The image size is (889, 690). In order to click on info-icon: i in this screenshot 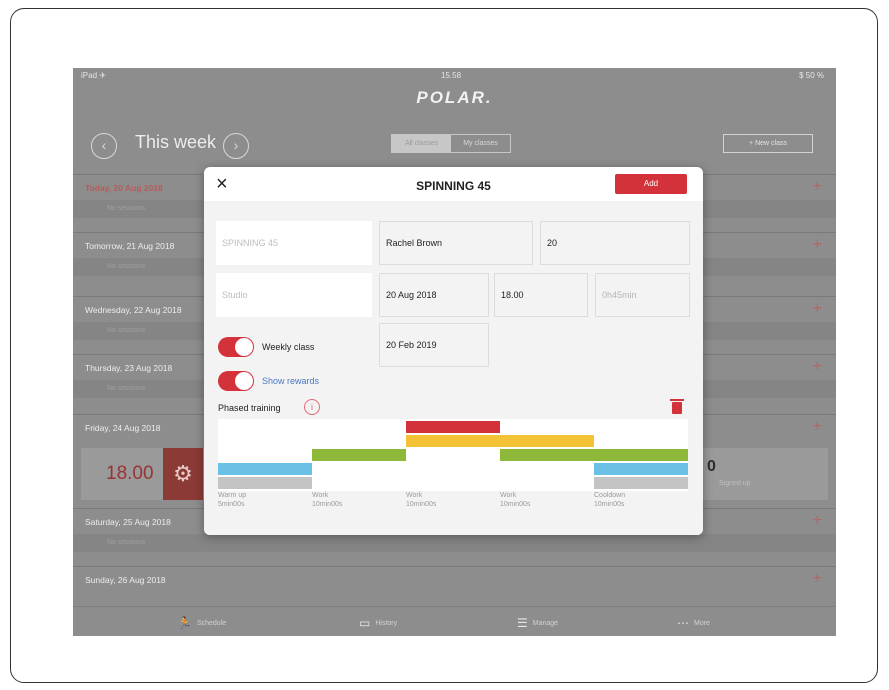, I will do `click(312, 407)`.